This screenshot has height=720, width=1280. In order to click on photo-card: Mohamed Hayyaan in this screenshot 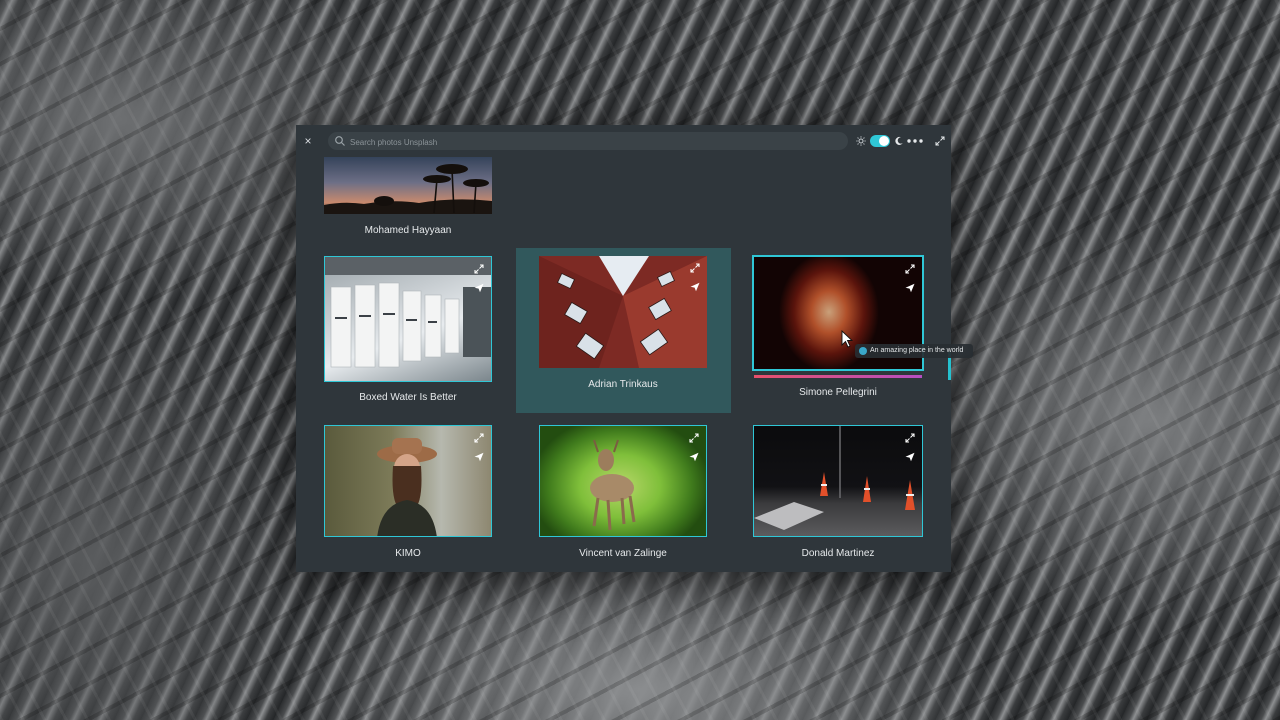, I will do `click(408, 199)`.